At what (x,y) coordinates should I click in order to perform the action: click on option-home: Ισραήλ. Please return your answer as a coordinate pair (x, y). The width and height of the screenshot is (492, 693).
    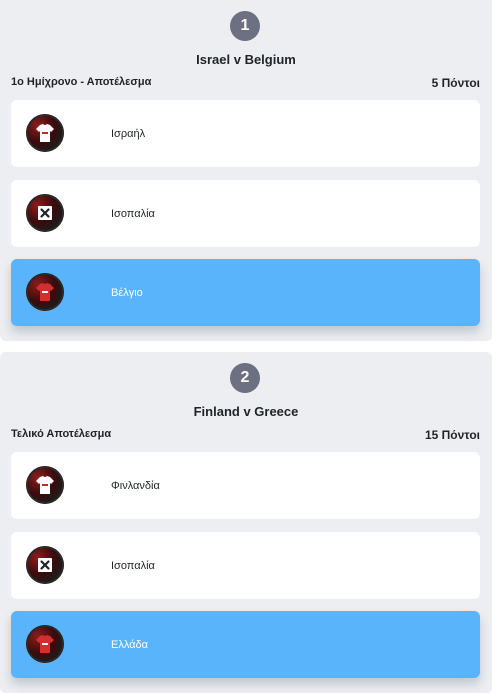
    Looking at the image, I should click on (245, 133).